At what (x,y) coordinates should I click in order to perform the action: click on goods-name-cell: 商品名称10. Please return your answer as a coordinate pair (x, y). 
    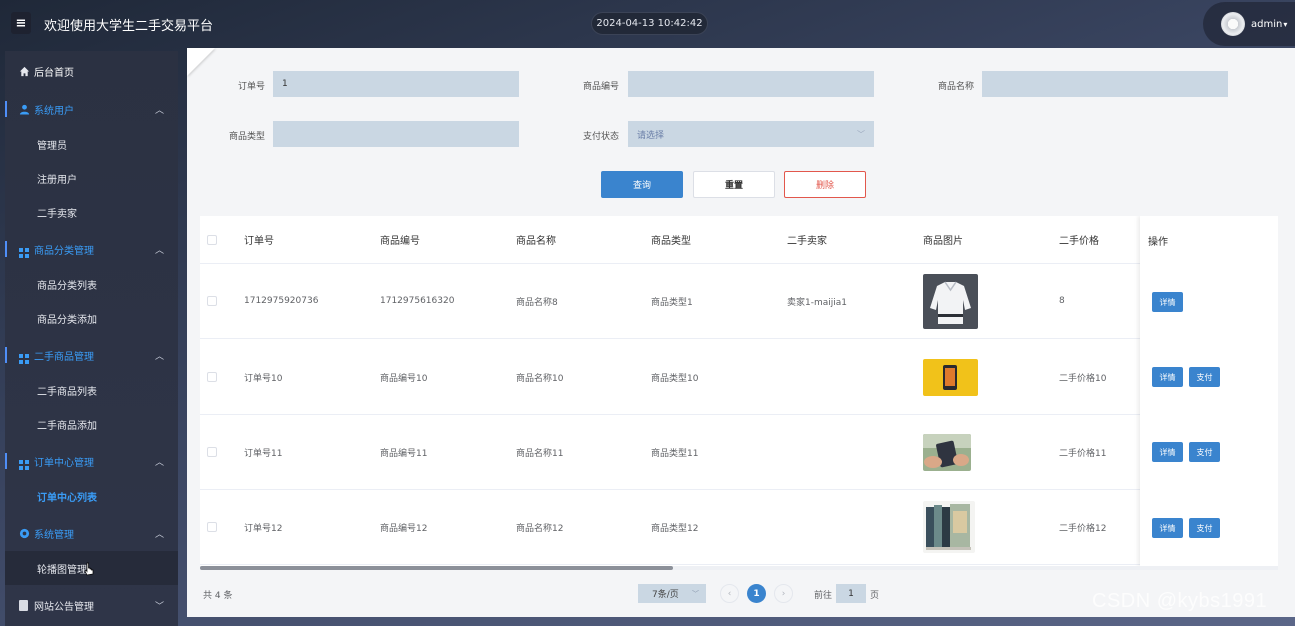
    Looking at the image, I should click on (540, 378).